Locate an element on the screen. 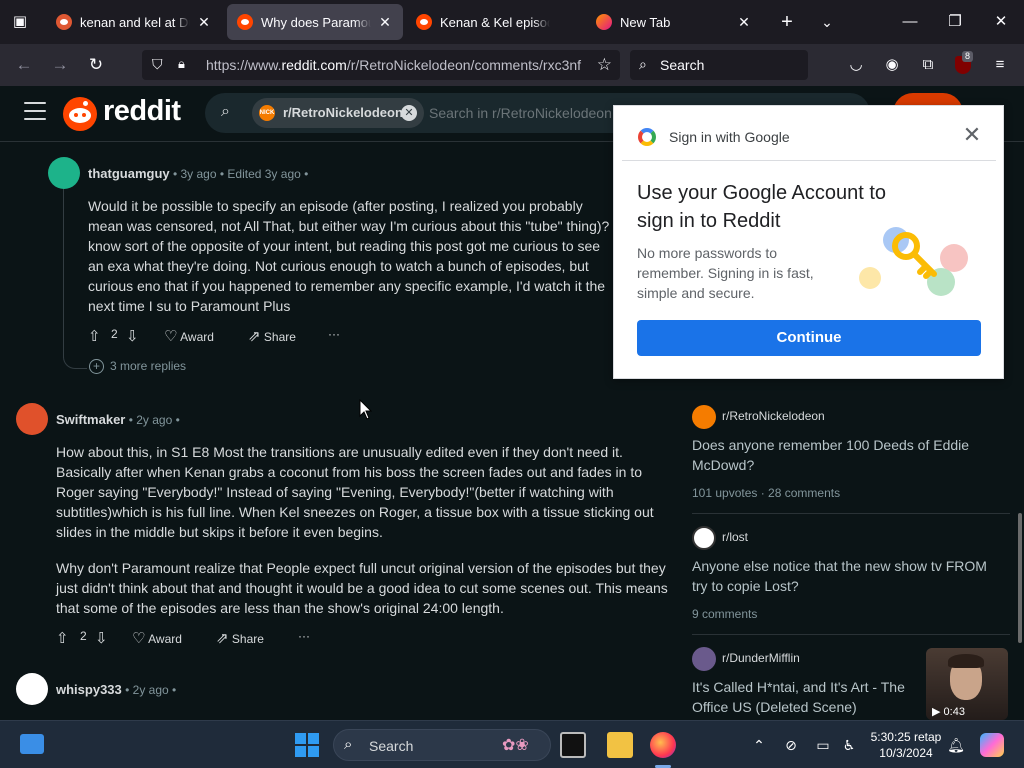 The width and height of the screenshot is (1024, 768). related-subreddit: r/RetroNickelodeon is located at coordinates (758, 417).